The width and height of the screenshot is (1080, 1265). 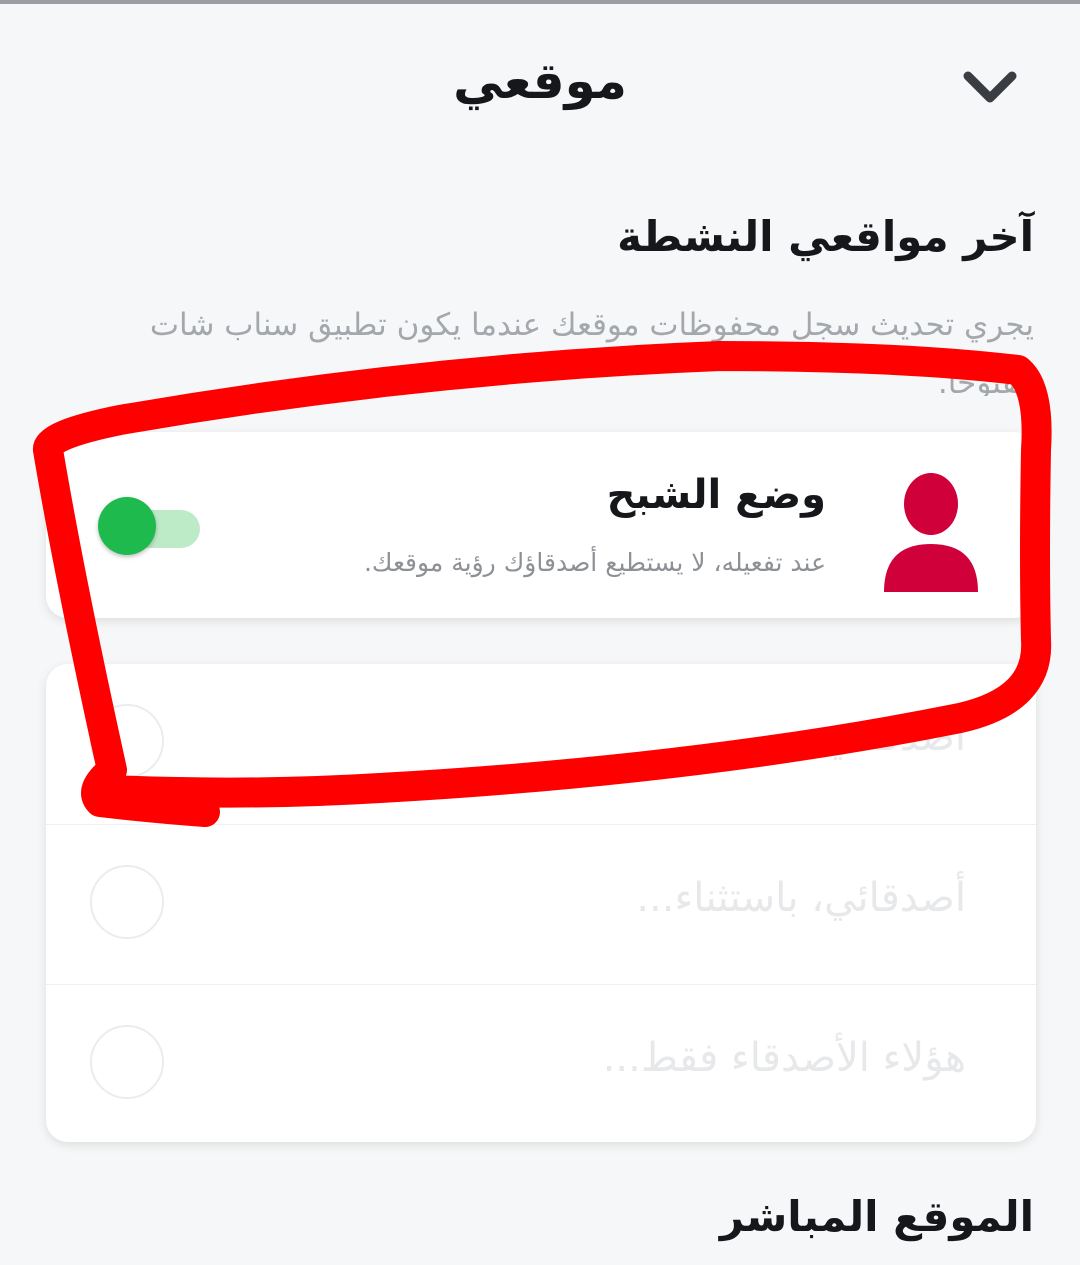 What do you see at coordinates (895, 737) in the screenshot?
I see `share-option-label: أصدقائي` at bounding box center [895, 737].